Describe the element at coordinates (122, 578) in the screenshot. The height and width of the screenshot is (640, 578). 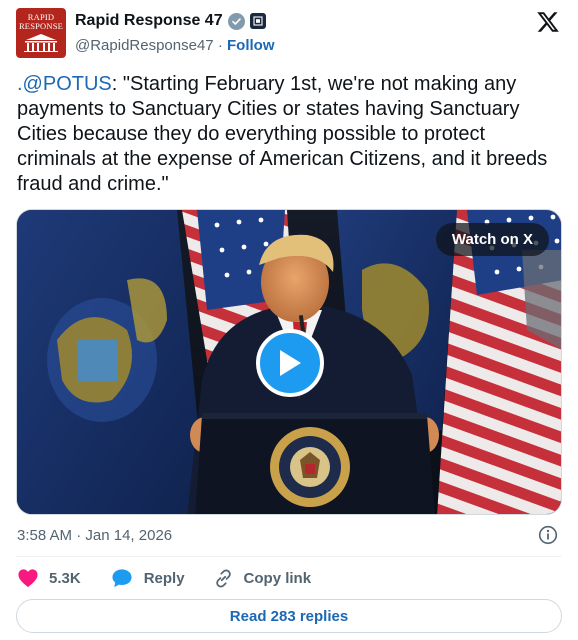
I see `reply-bubble-icon` at that location.